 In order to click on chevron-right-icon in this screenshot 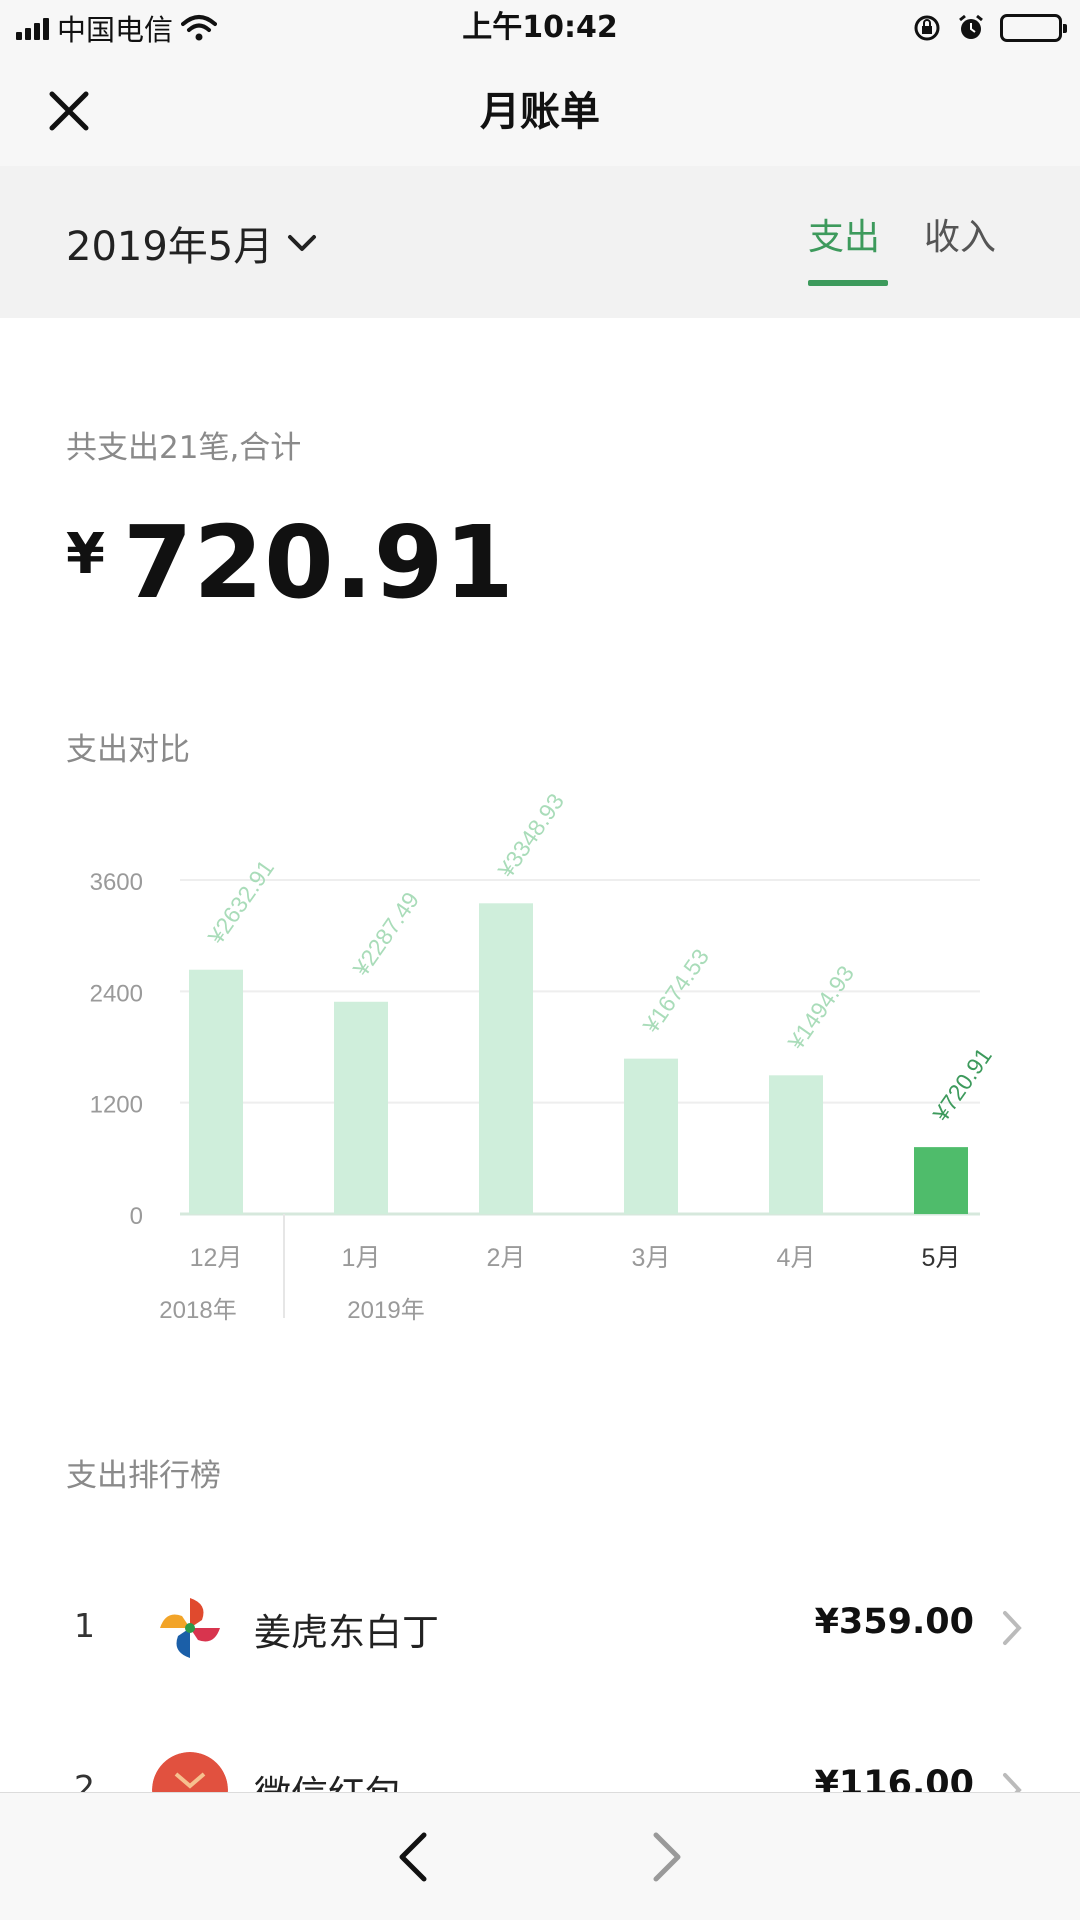, I will do `click(1012, 1628)`.